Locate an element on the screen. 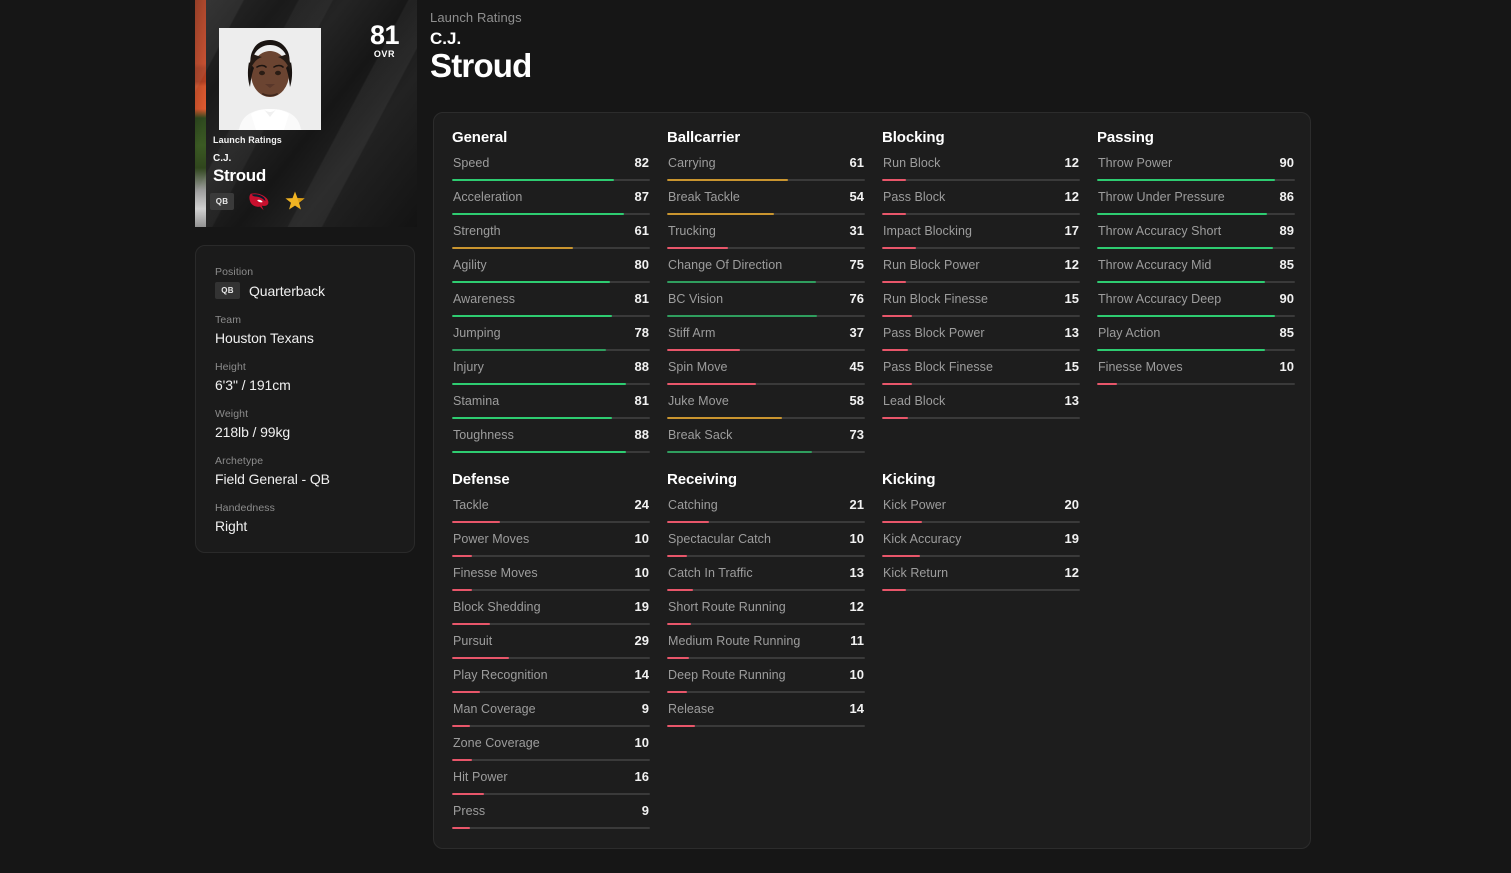  rating-name: Power Moves is located at coordinates (491, 539).